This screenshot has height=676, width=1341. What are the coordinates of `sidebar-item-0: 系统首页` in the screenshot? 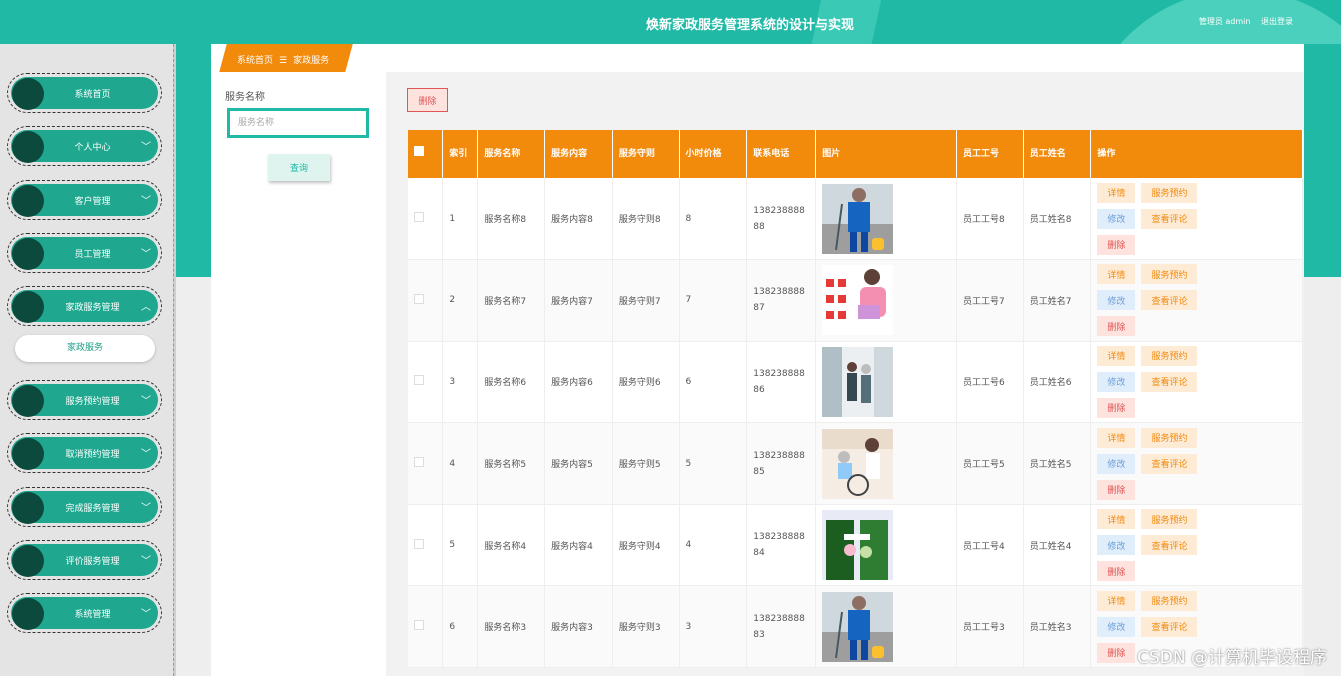 It's located at (84, 93).